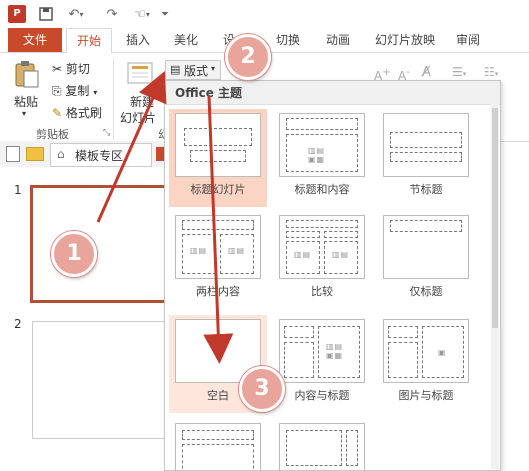 The width and height of the screenshot is (529, 471). I want to click on annotation-badge-1: 1, so click(74, 254).